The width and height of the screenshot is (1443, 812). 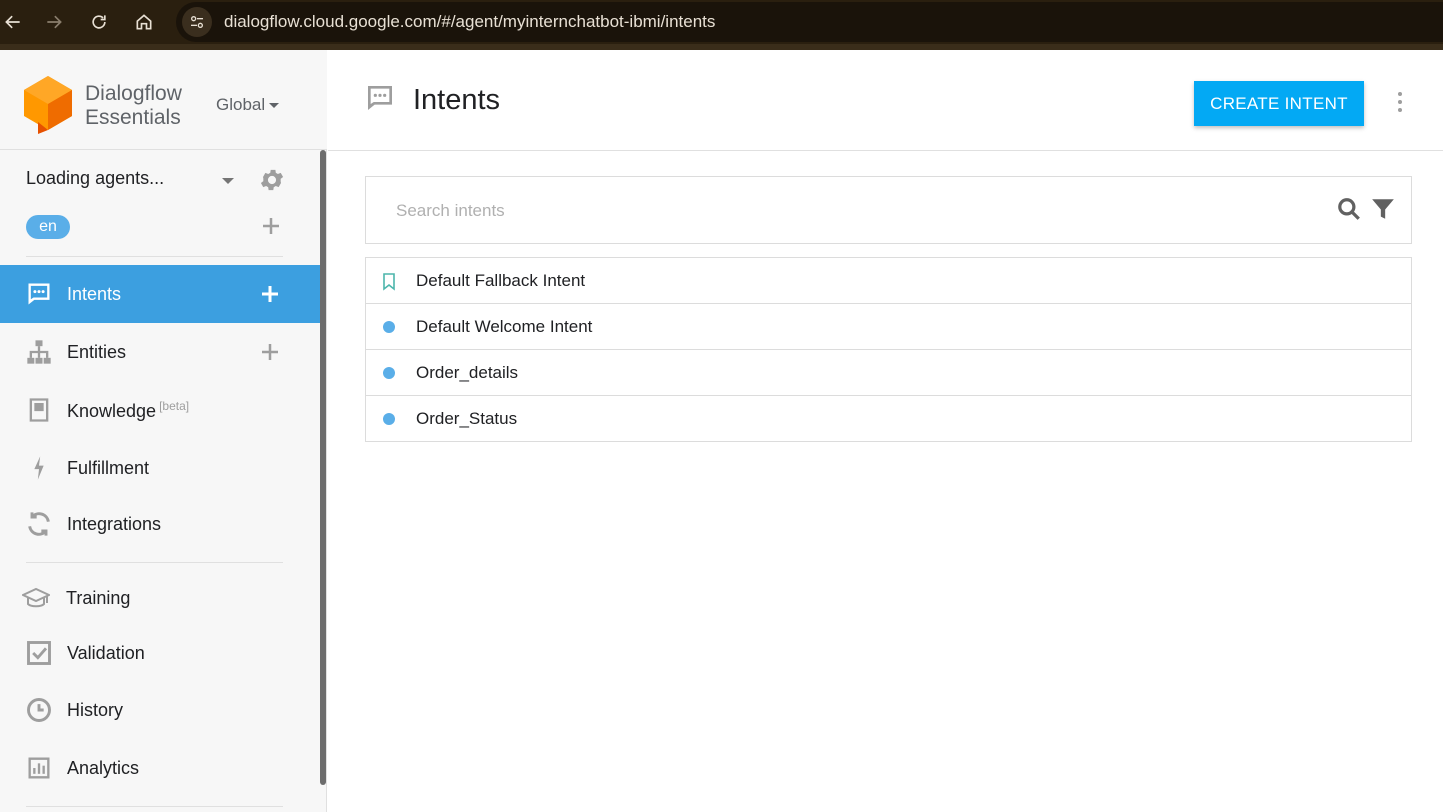 What do you see at coordinates (36, 597) in the screenshot?
I see `graduation-cap-icon` at bounding box center [36, 597].